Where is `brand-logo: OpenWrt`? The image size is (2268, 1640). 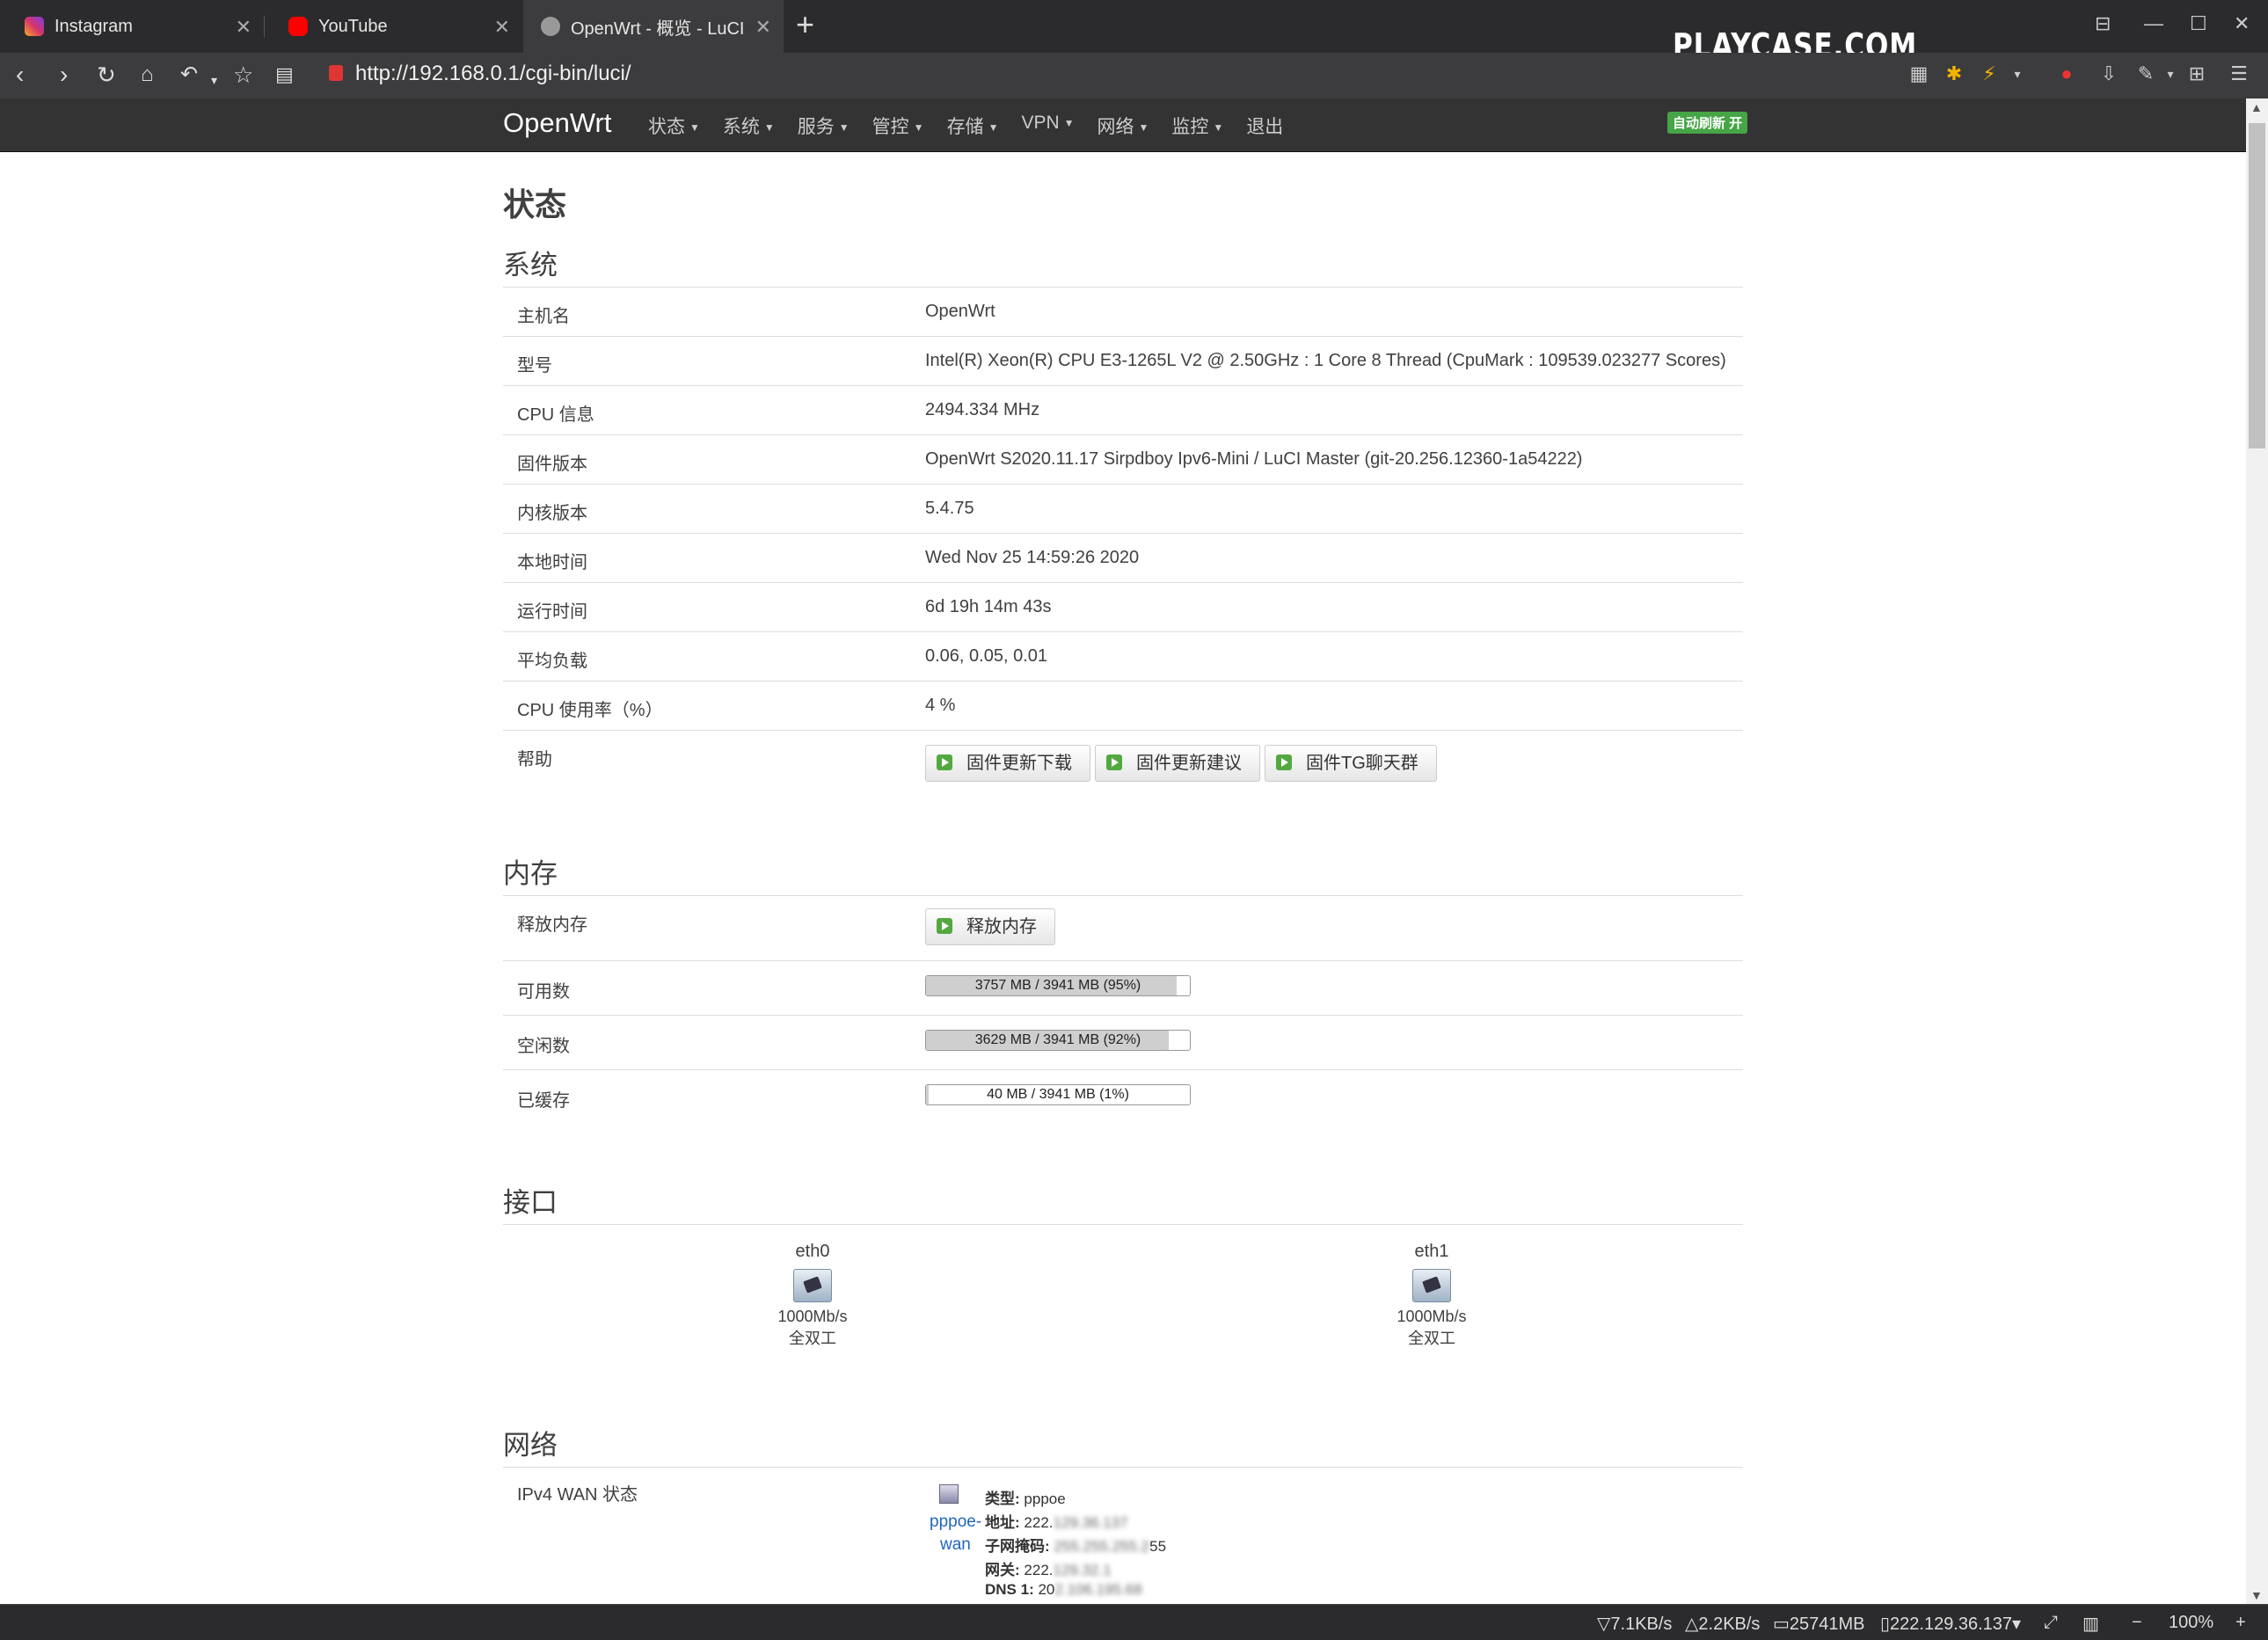 brand-logo: OpenWrt is located at coordinates (557, 123).